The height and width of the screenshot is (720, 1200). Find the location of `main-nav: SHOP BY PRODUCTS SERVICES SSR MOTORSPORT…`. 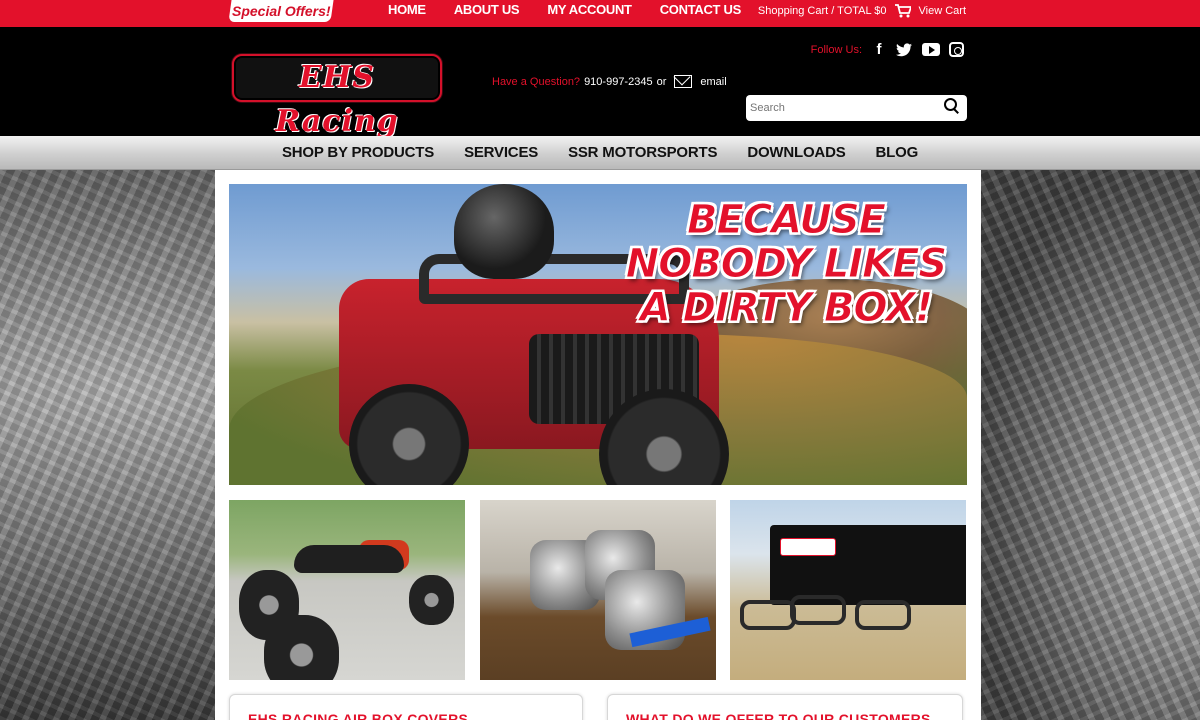

main-nav: SHOP BY PRODUCTS SERVICES SSR MOTORSPORT… is located at coordinates (600, 153).